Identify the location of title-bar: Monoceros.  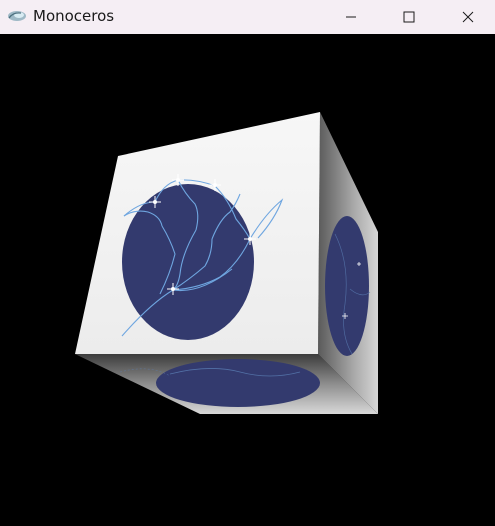
(247, 17).